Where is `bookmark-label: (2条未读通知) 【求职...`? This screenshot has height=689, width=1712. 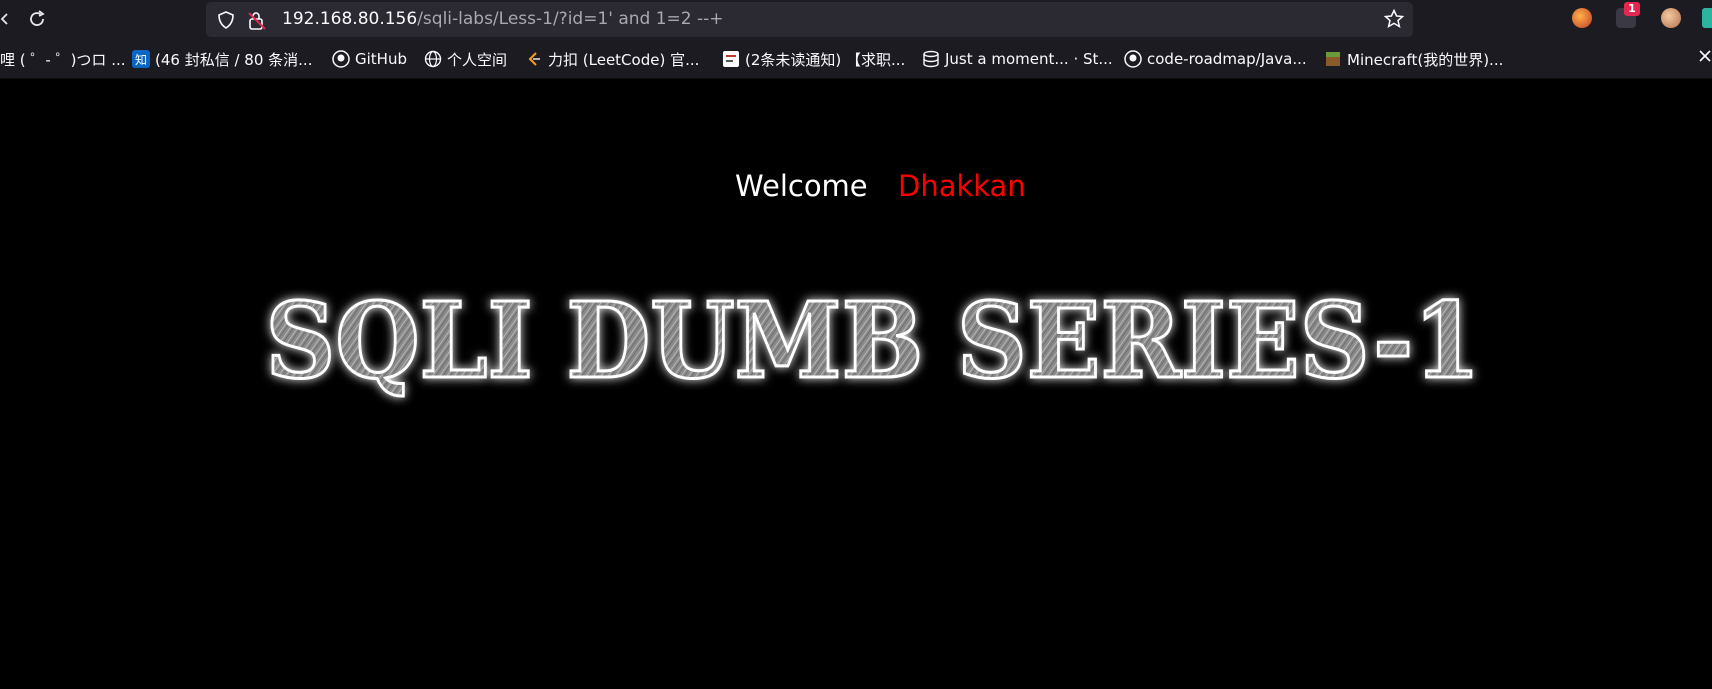 bookmark-label: (2条未读通知) 【求职... is located at coordinates (825, 59).